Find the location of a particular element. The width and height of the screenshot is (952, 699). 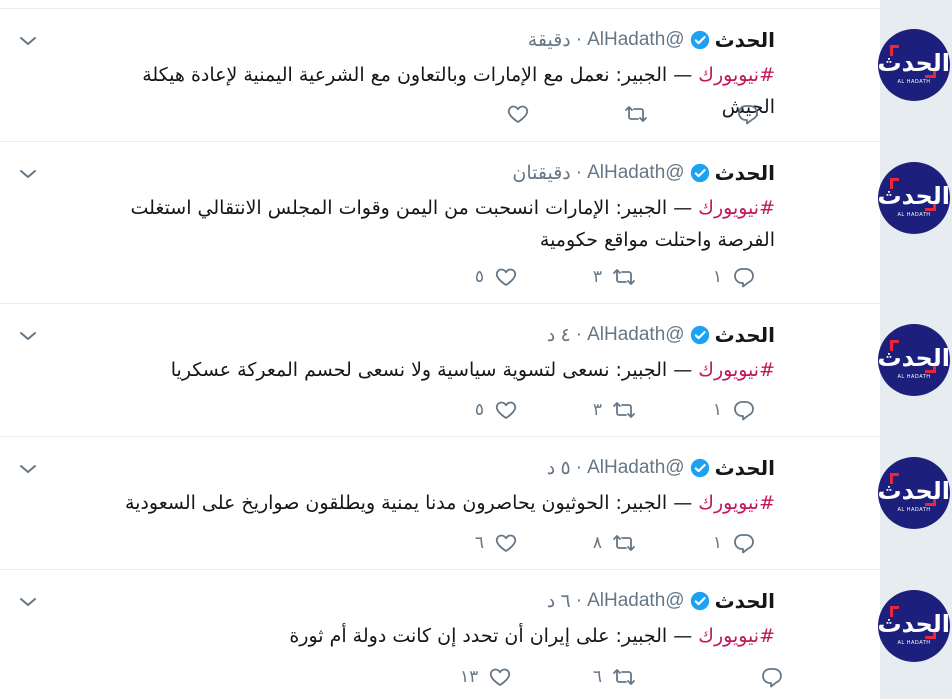

tweet-header: الحدث @AlHadath · دقيقتان is located at coordinates (643, 173).